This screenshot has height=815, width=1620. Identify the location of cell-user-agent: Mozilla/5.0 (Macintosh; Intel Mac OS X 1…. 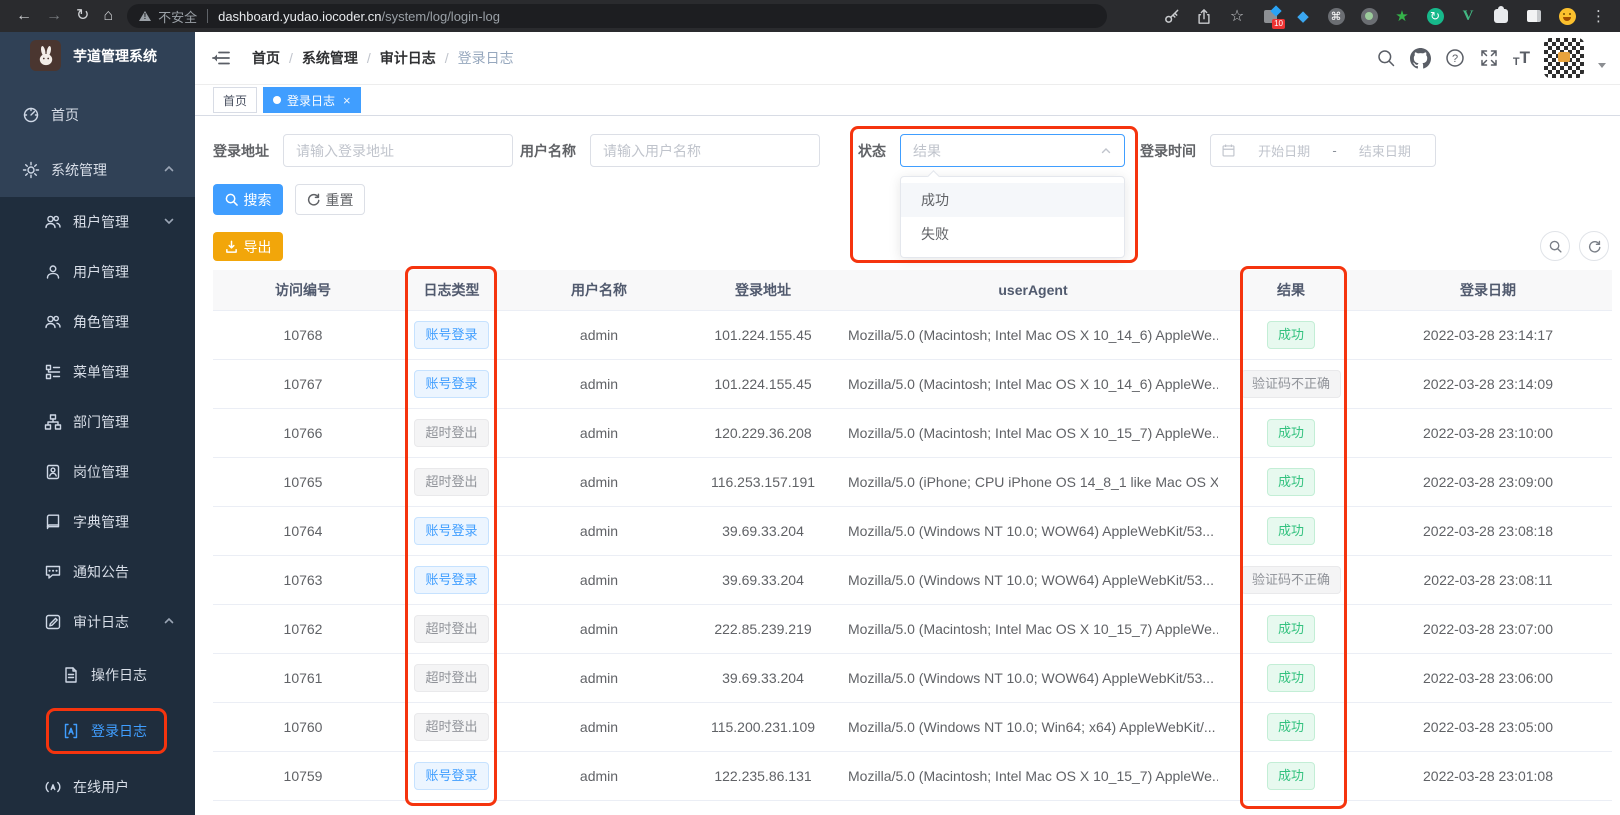
(1028, 433).